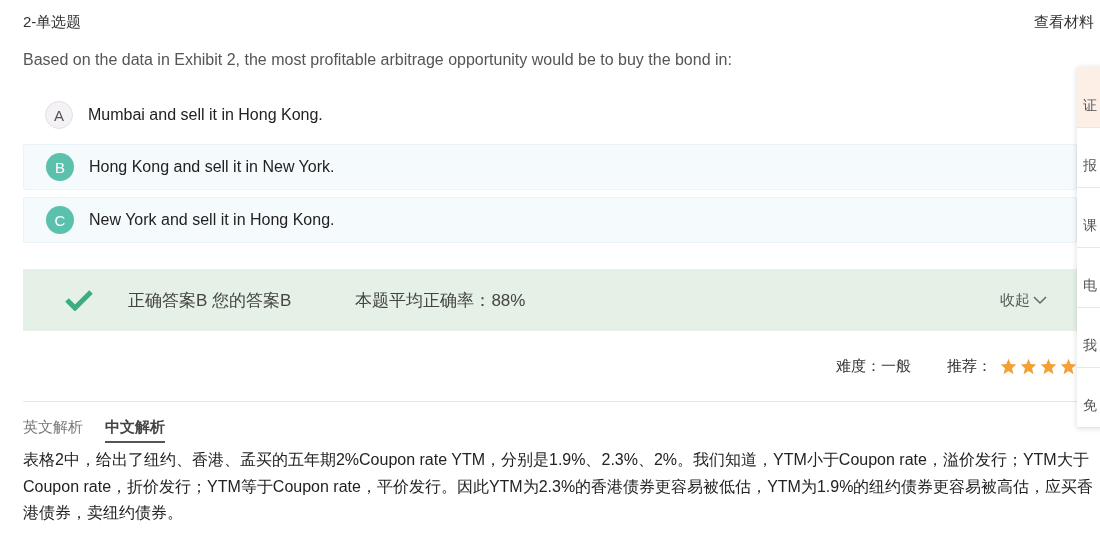  Describe the element at coordinates (550, 167) in the screenshot. I see `answer-option: B Hong Kong and sell it in New York.` at that location.